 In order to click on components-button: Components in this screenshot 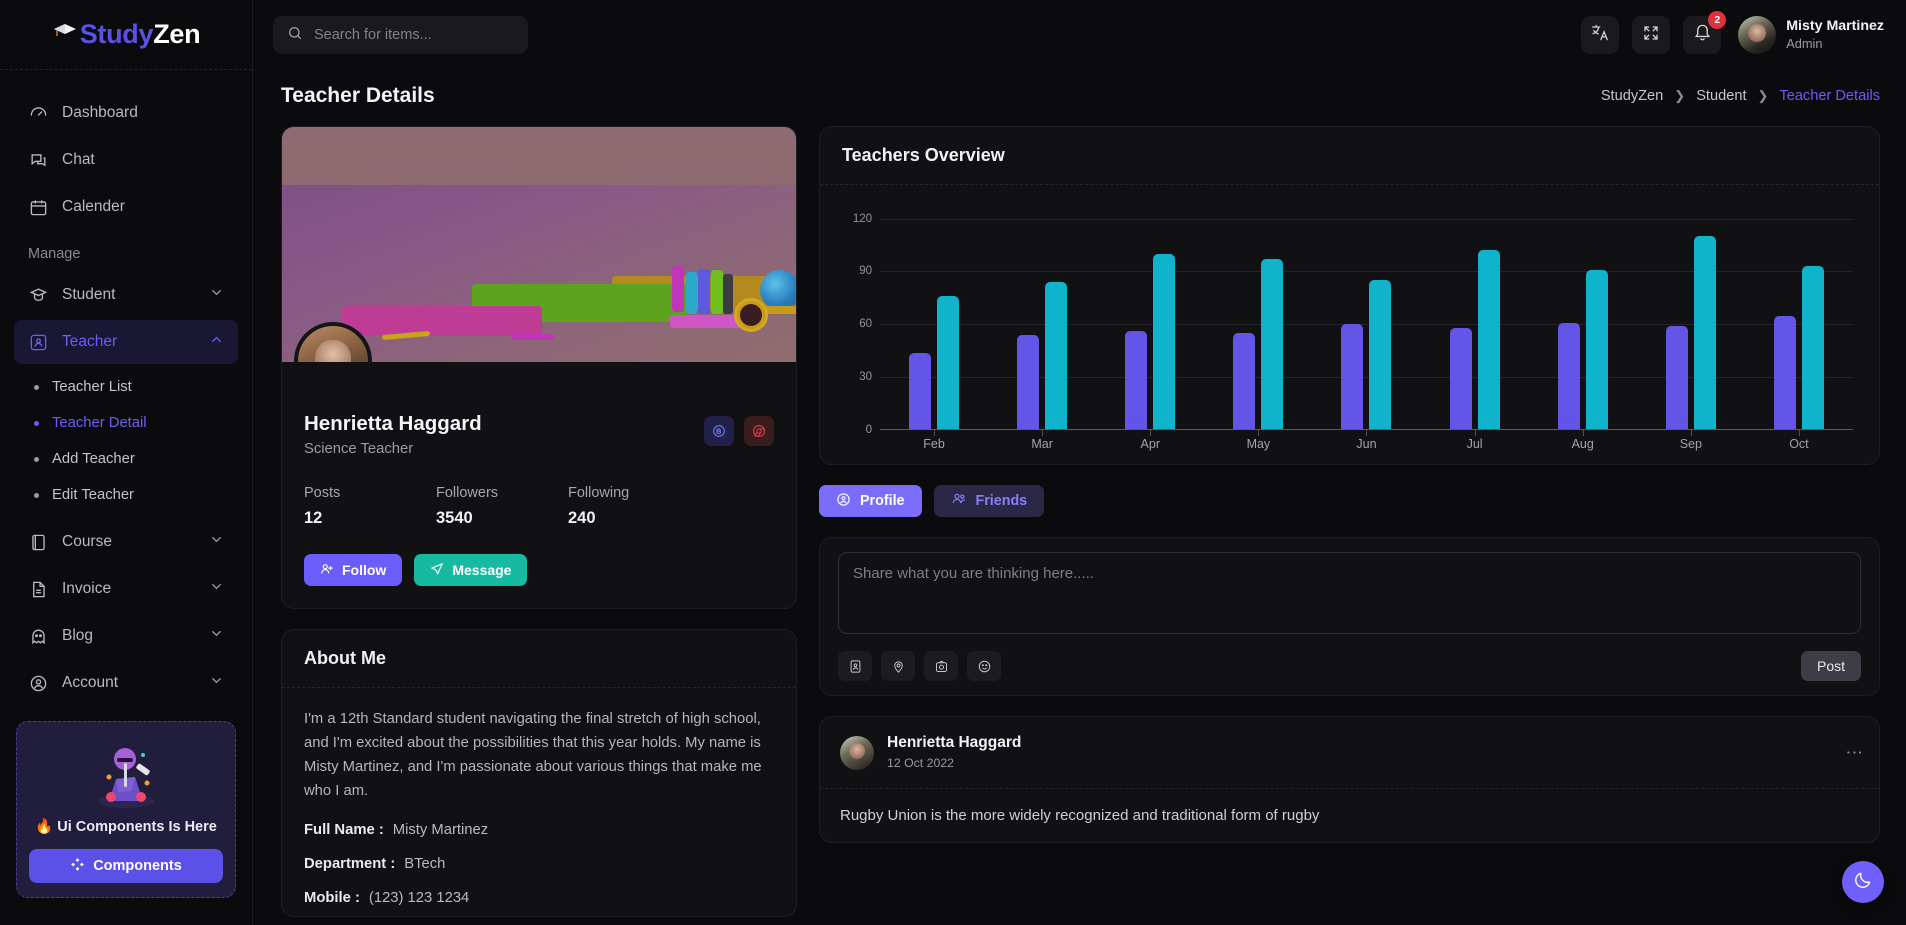, I will do `click(126, 866)`.